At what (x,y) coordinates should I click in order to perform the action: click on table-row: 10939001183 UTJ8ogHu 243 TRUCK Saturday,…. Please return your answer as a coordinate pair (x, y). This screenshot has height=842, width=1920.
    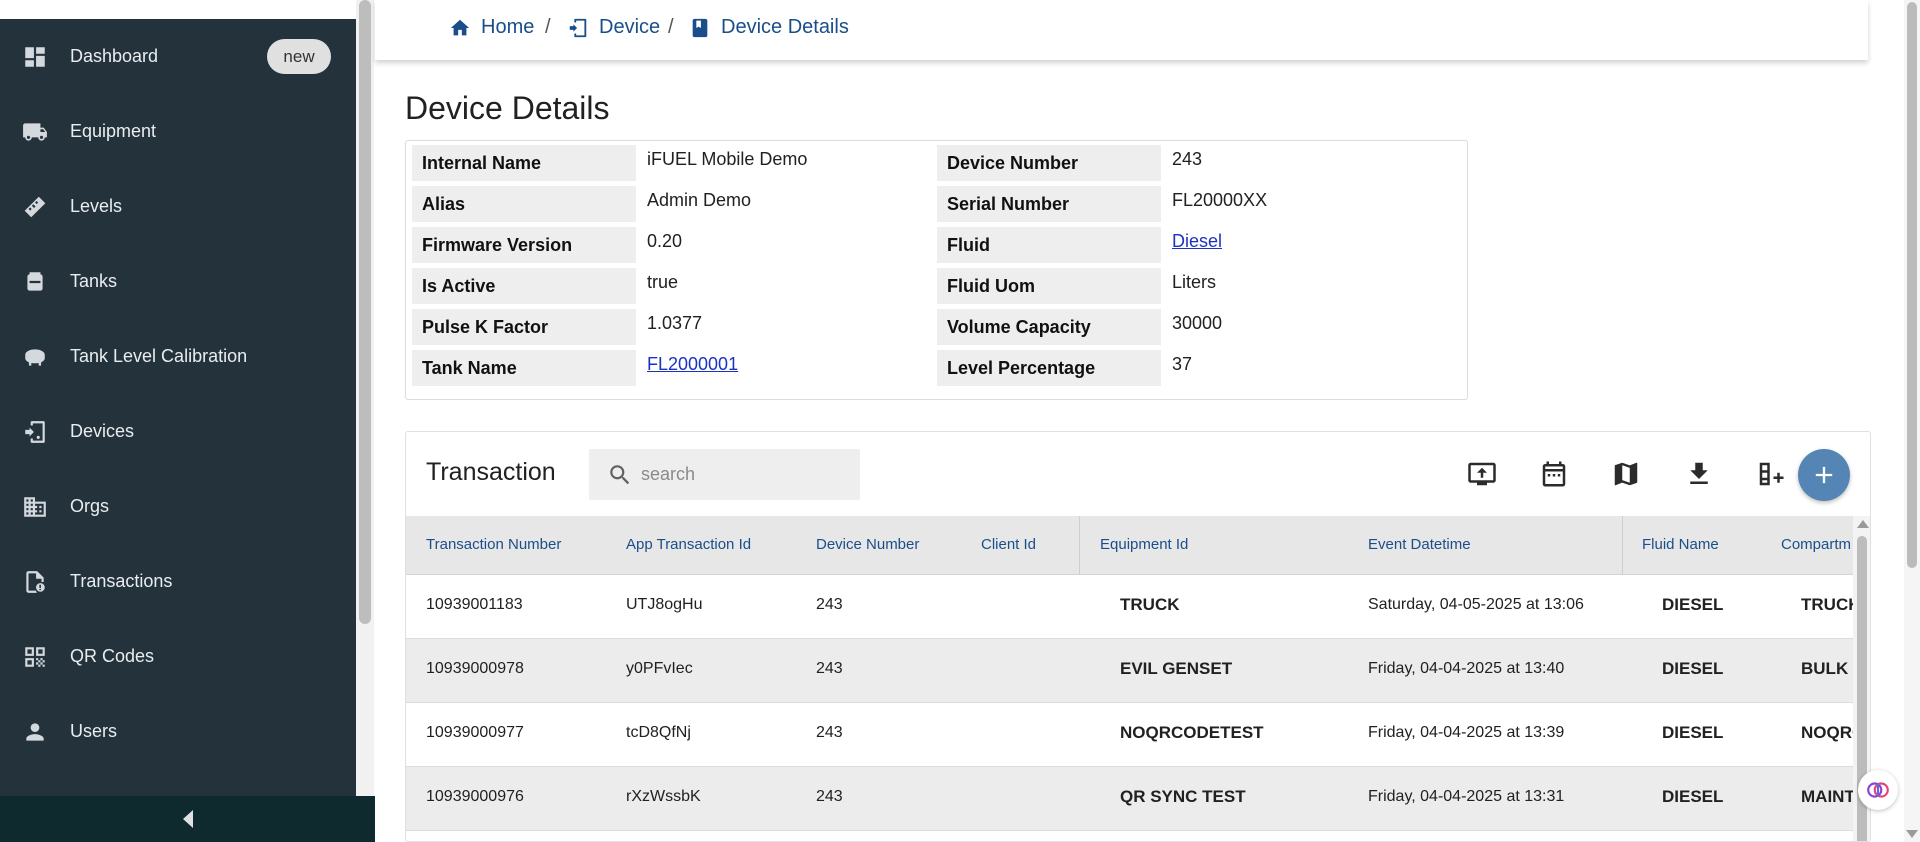
    Looking at the image, I should click on (1138, 607).